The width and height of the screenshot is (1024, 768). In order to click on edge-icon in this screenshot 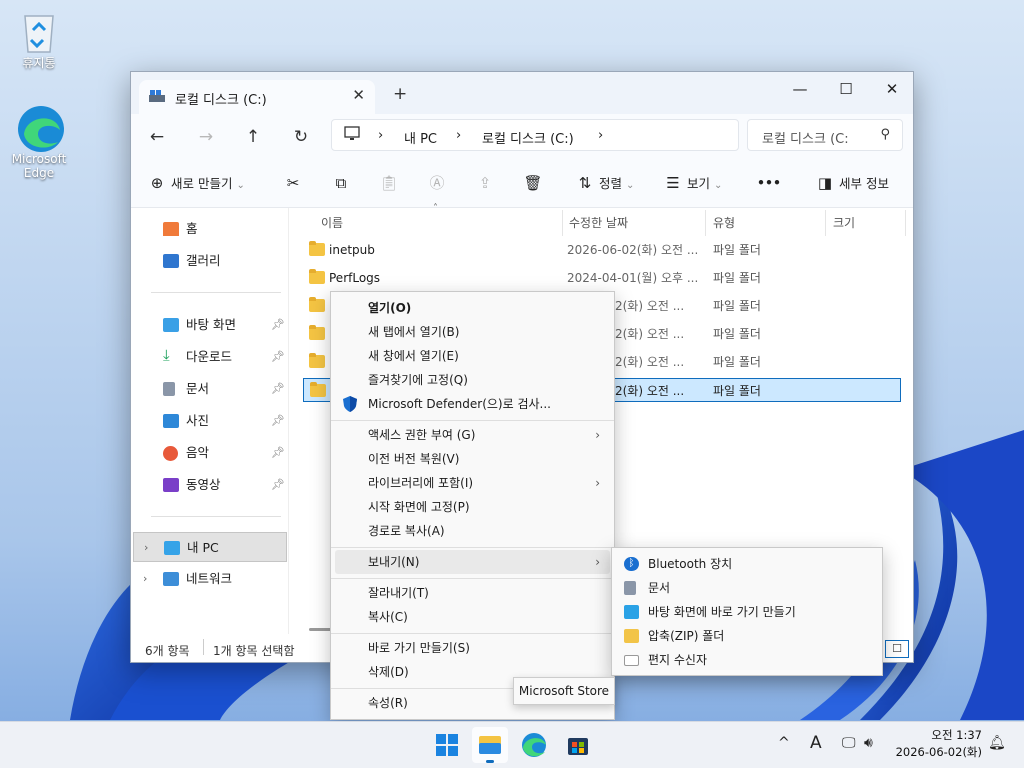, I will do `click(534, 745)`.